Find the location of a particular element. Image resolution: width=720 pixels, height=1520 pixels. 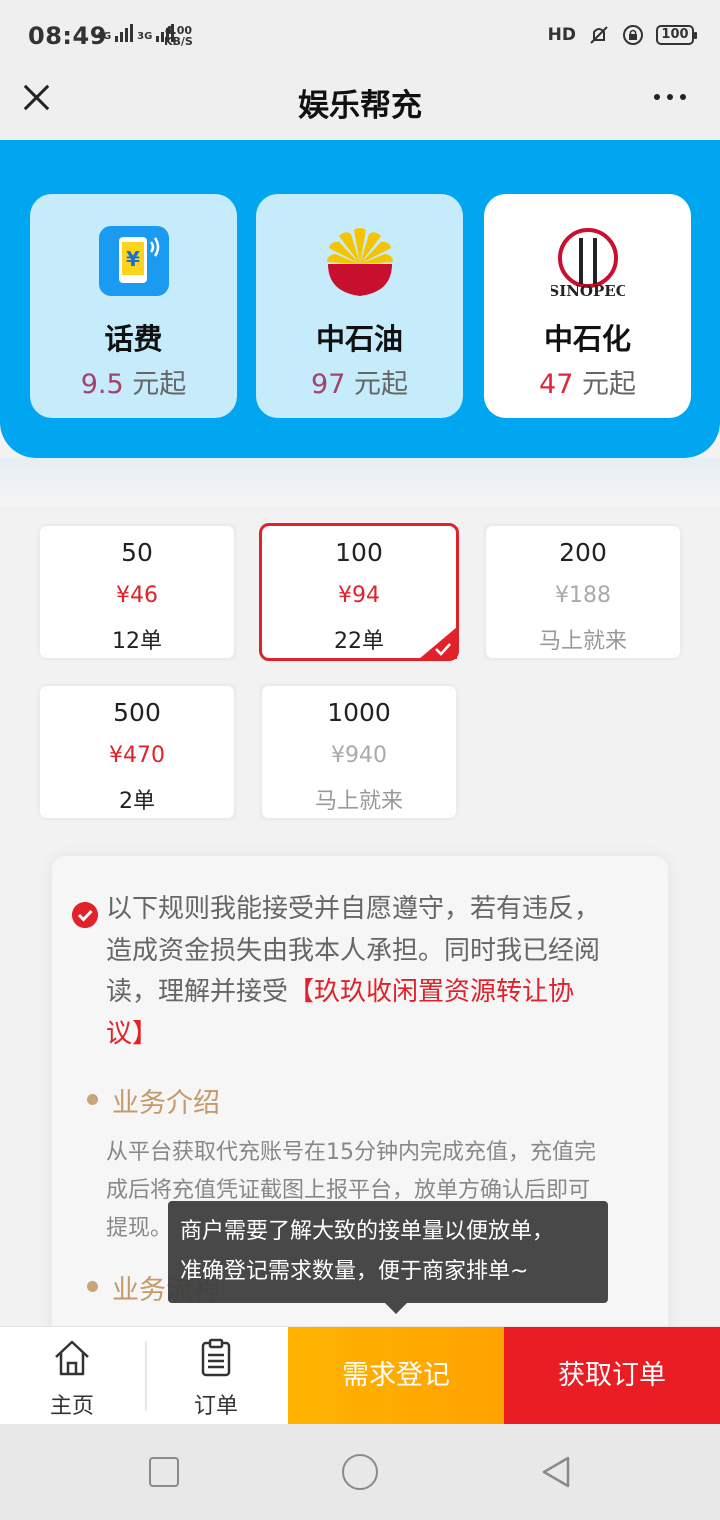

amount-option-50: 50 ¥46 12单 is located at coordinates (137, 592).